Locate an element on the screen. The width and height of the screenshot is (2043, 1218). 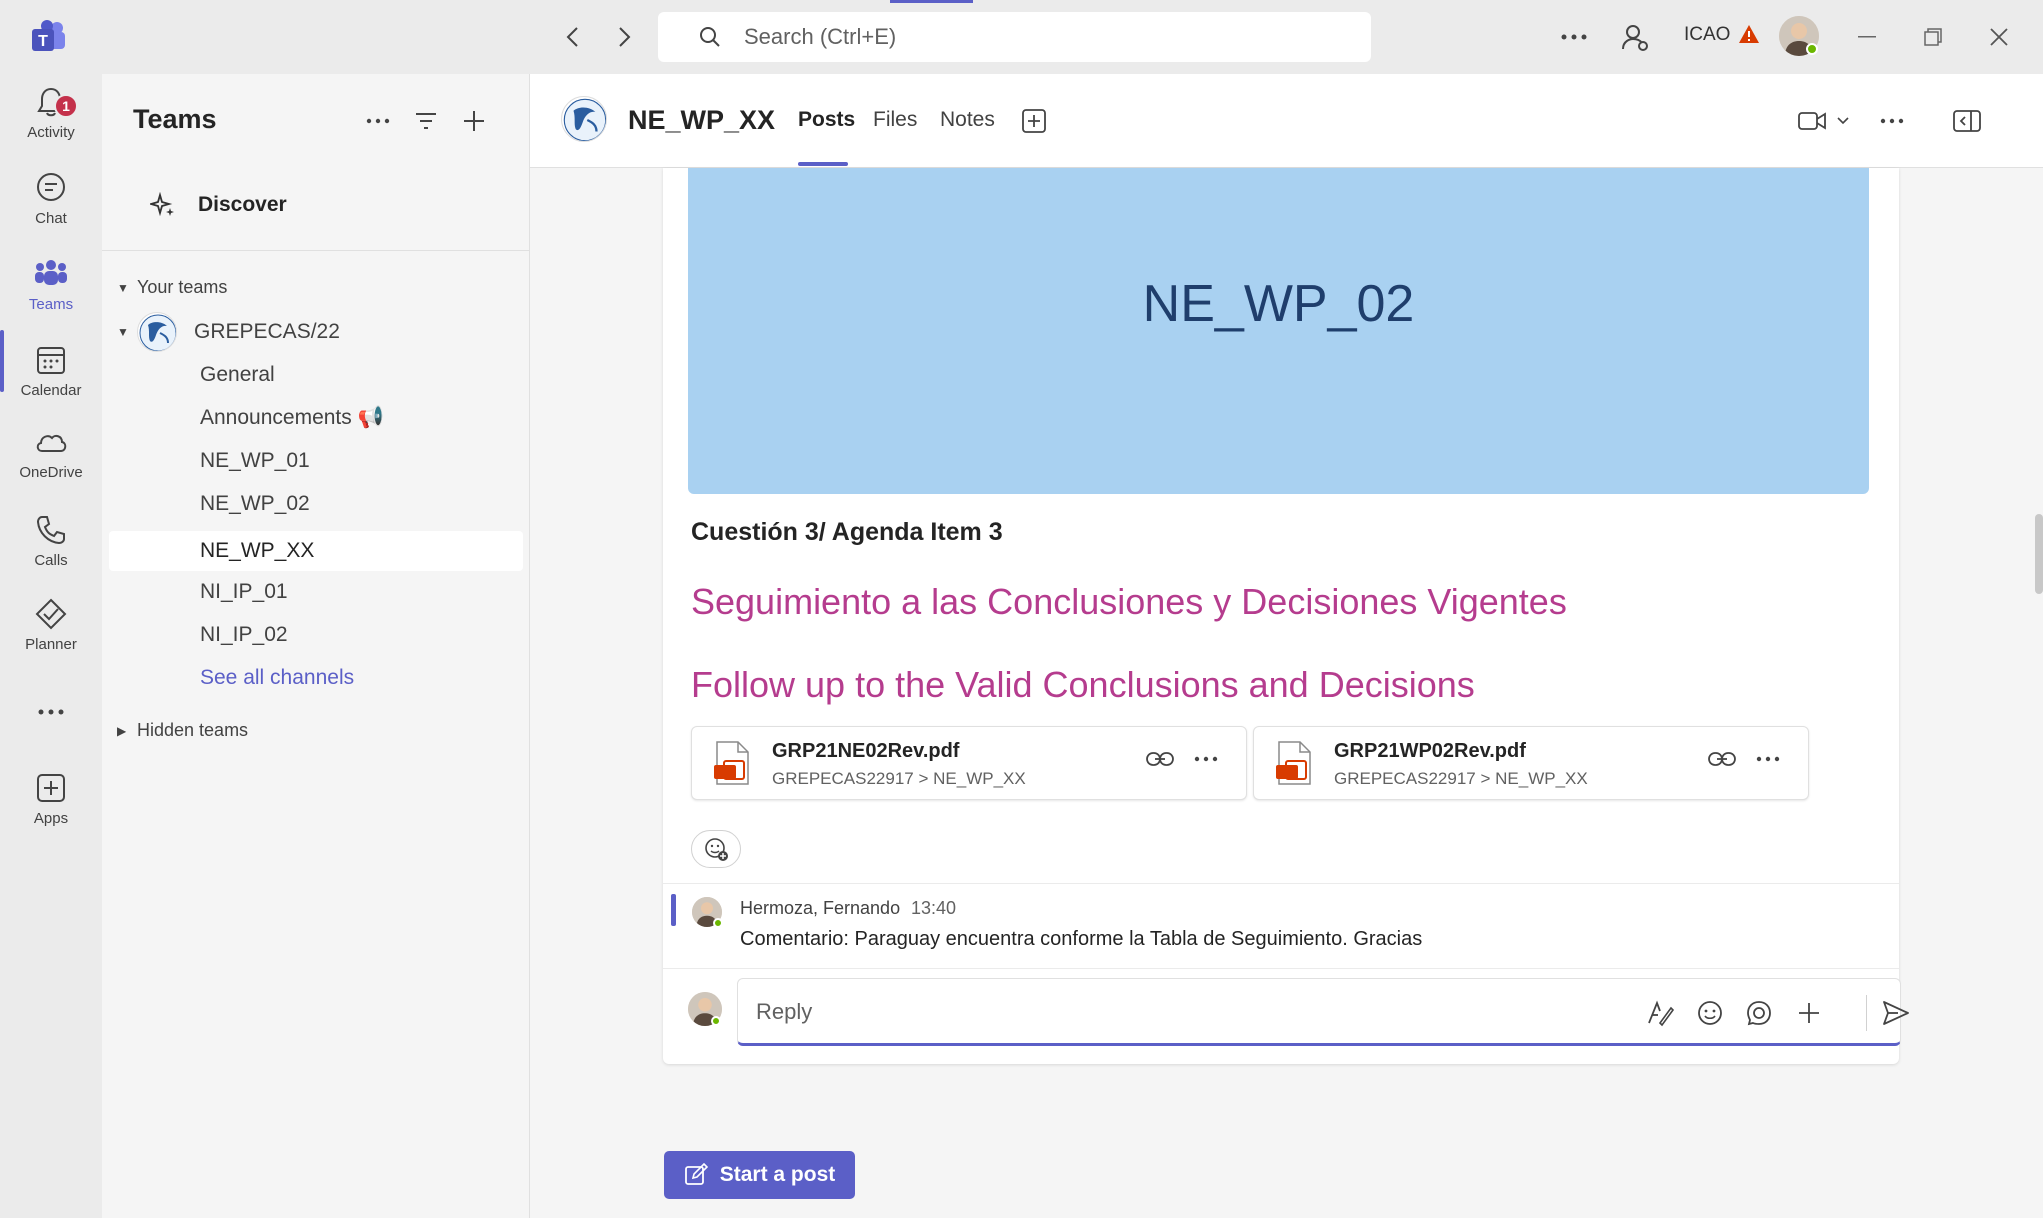
globe-icon is located at coordinates (157, 332).